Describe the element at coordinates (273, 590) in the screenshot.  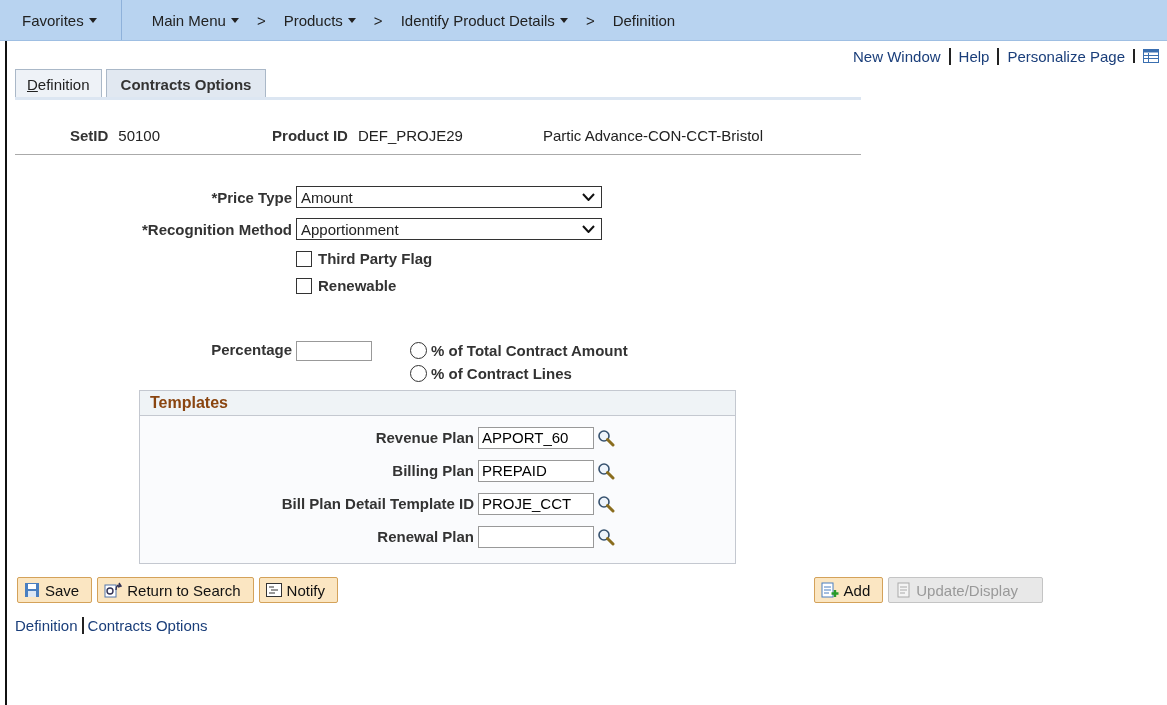
I see `note-icon` at that location.